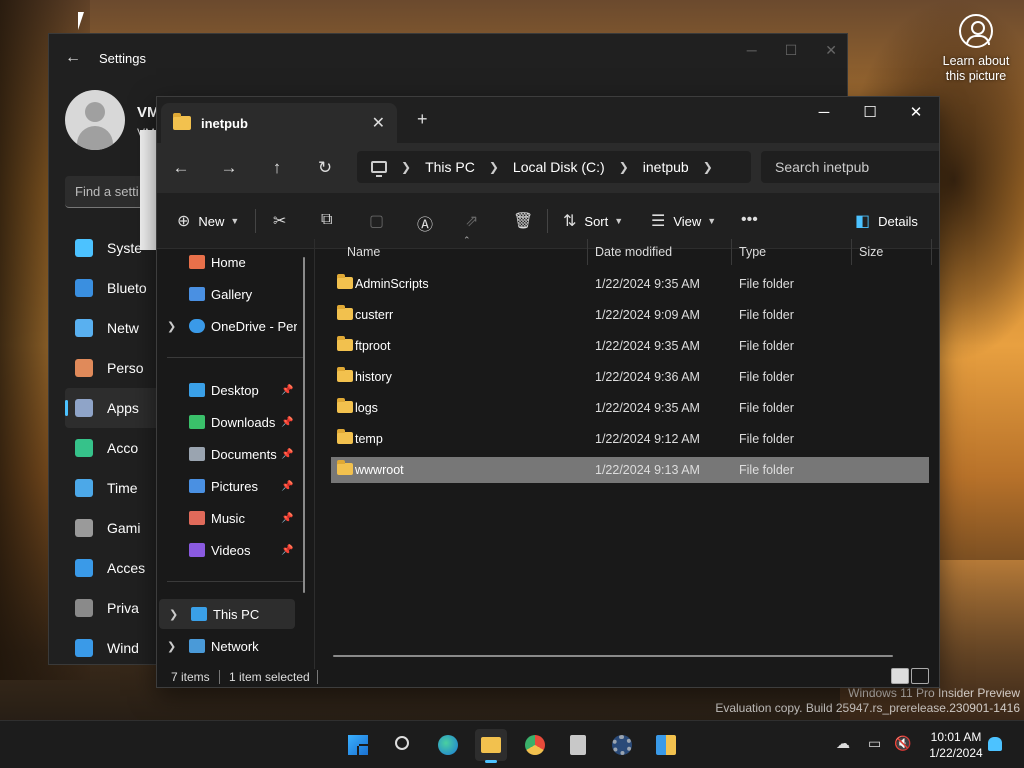 This screenshot has width=1024, height=768. What do you see at coordinates (630, 346) in the screenshot?
I see `table-row: ftproot 1/22/2024 9:35 AM File folder` at bounding box center [630, 346].